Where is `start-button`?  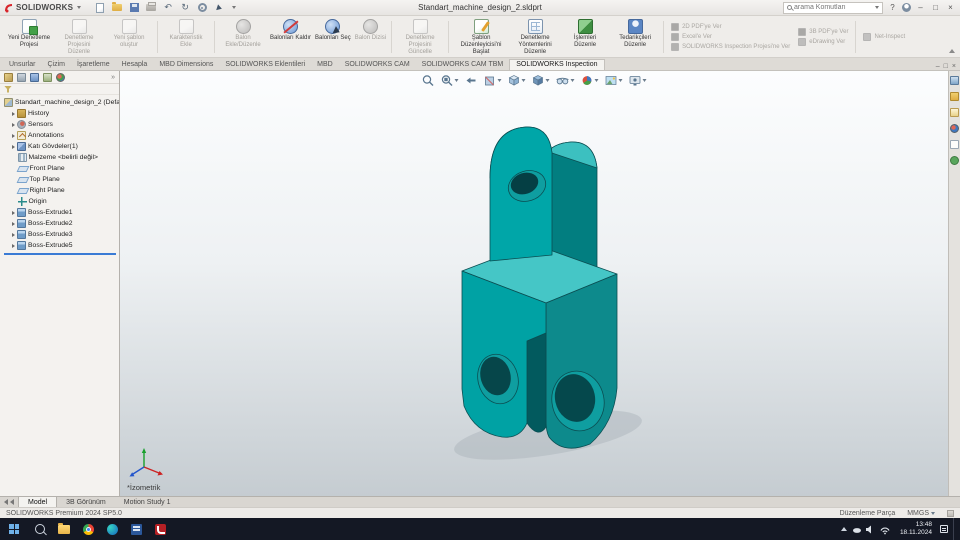
start-button is located at coordinates (14, 529).